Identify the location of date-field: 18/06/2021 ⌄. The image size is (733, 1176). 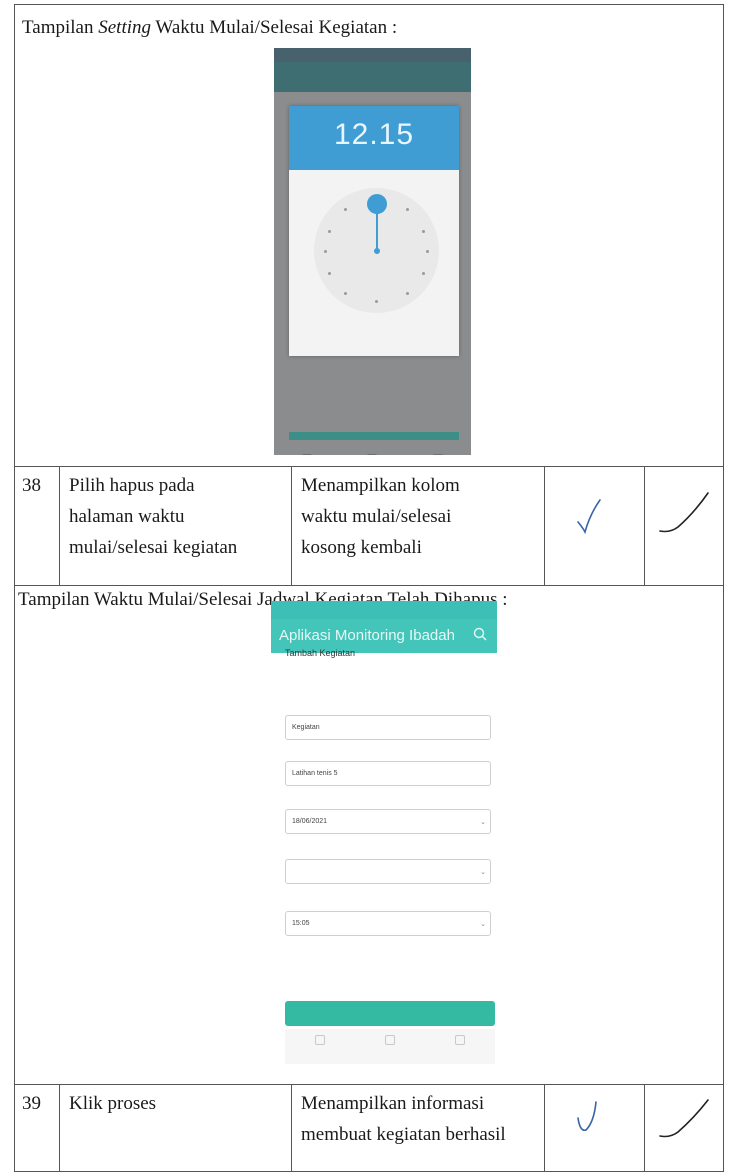
(388, 821).